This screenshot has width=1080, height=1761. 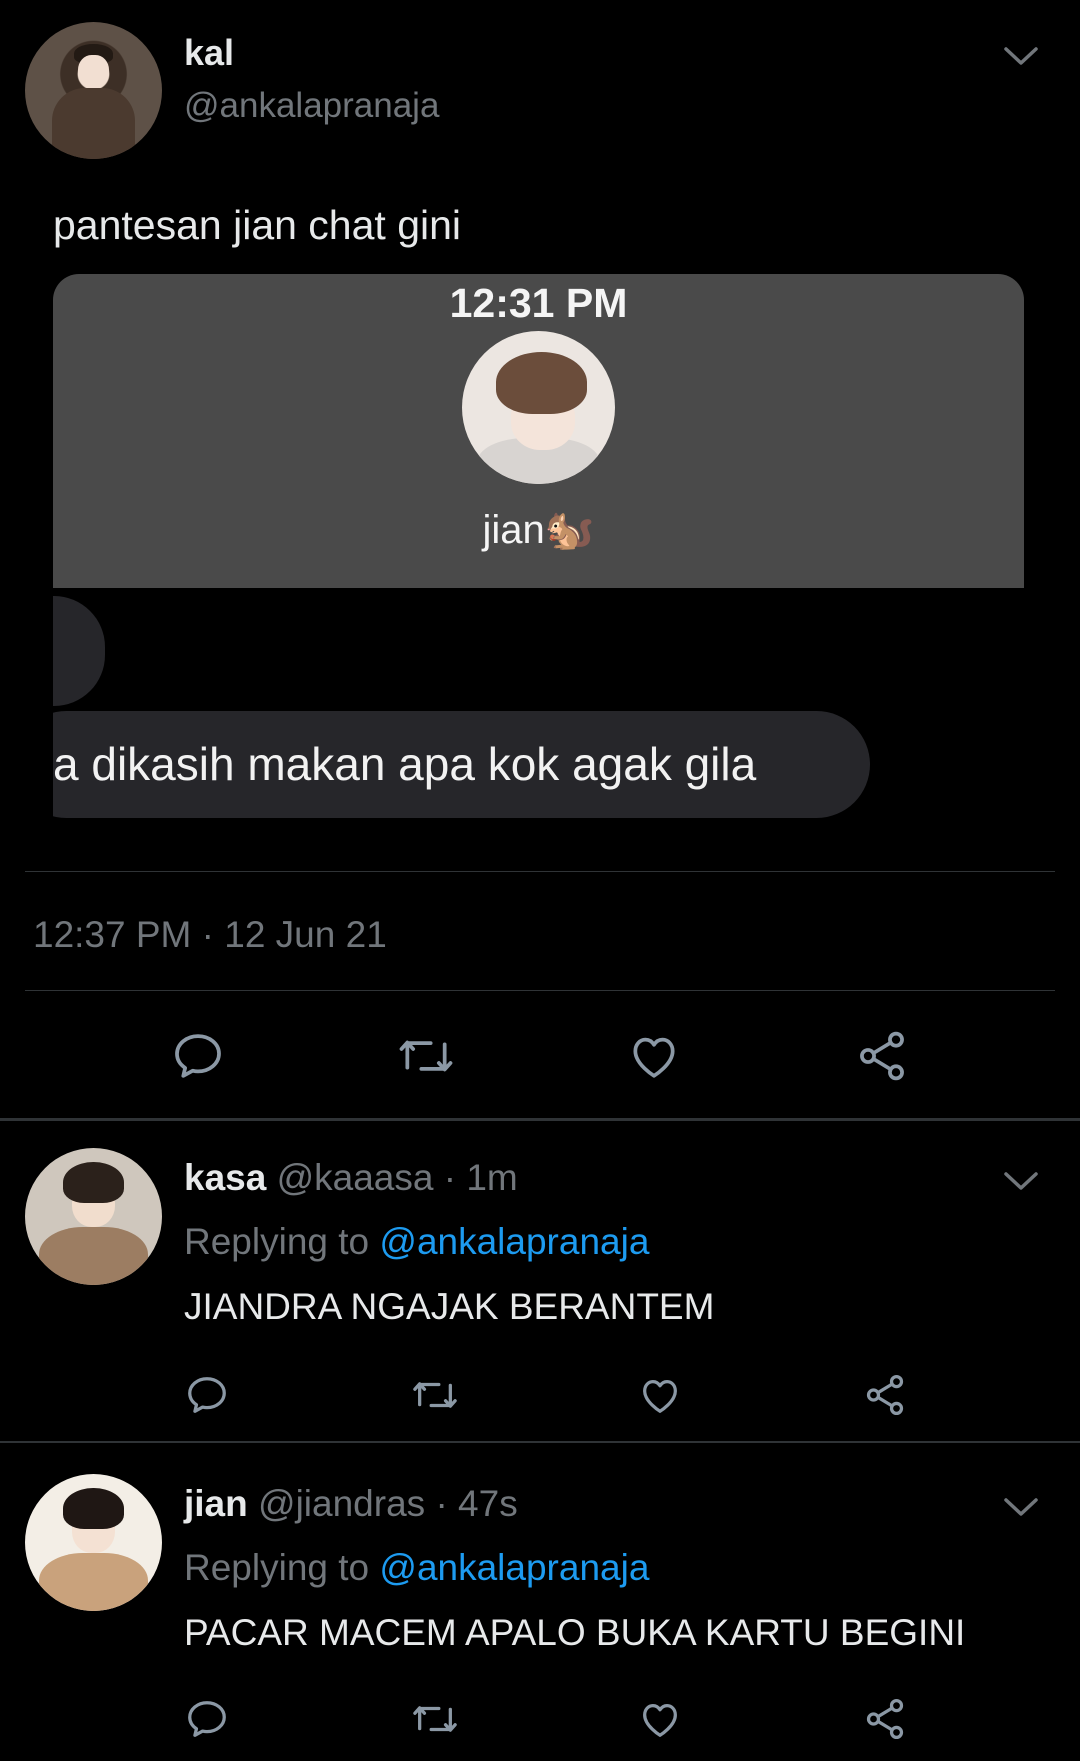 I want to click on reply-author-name: kasa, so click(x=225, y=1177).